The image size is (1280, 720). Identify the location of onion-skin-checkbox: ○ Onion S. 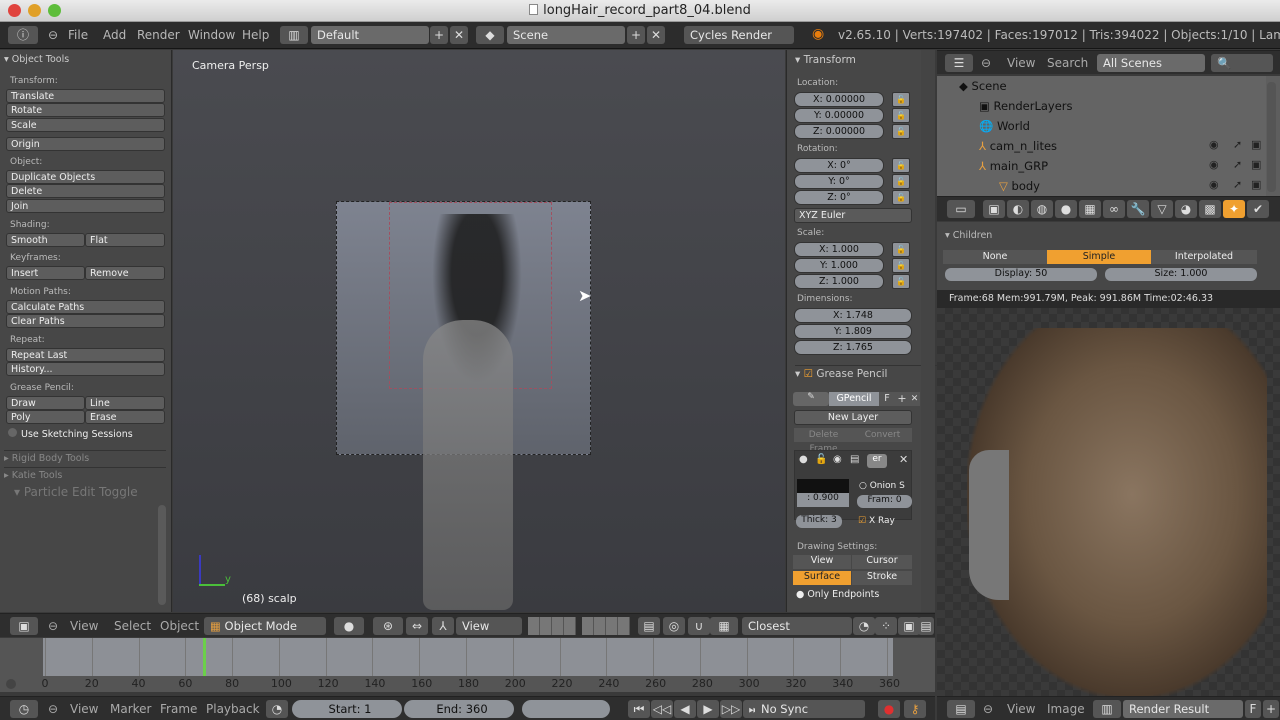
(882, 486).